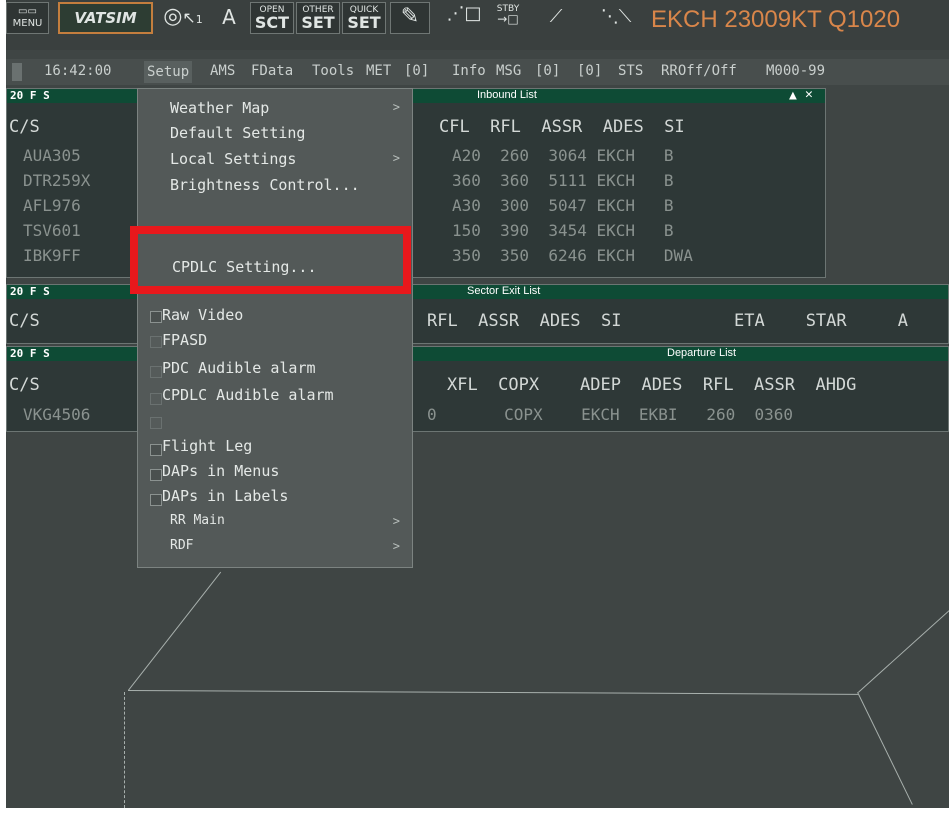 Image resolution: width=949 pixels, height=814 pixels. Describe the element at coordinates (563, 180) in the screenshot. I see `table-row-data: 360 360 5111 EKCH B` at that location.